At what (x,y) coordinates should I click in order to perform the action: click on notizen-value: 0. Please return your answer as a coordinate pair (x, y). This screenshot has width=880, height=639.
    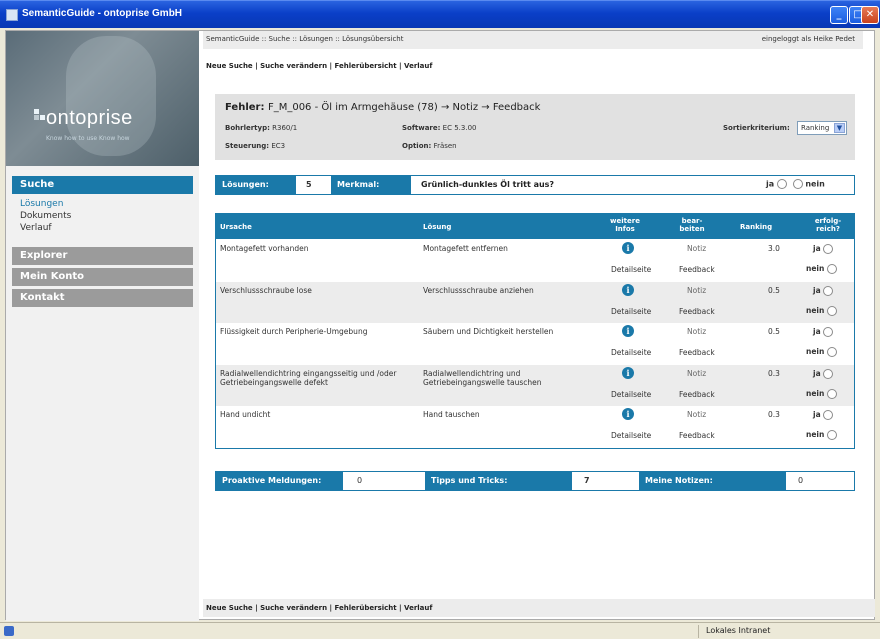
    Looking at the image, I should click on (801, 480).